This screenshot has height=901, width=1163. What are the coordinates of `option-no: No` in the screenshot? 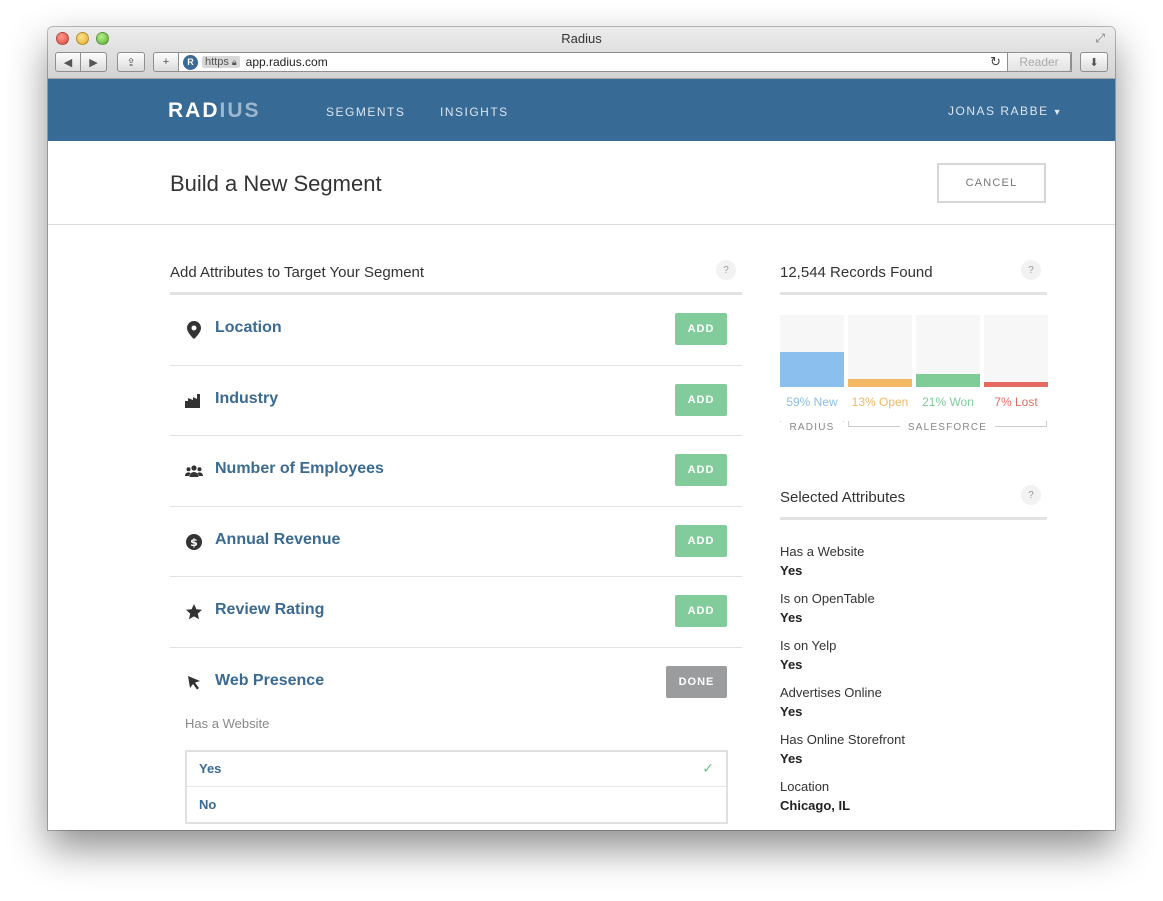 It's located at (456, 804).